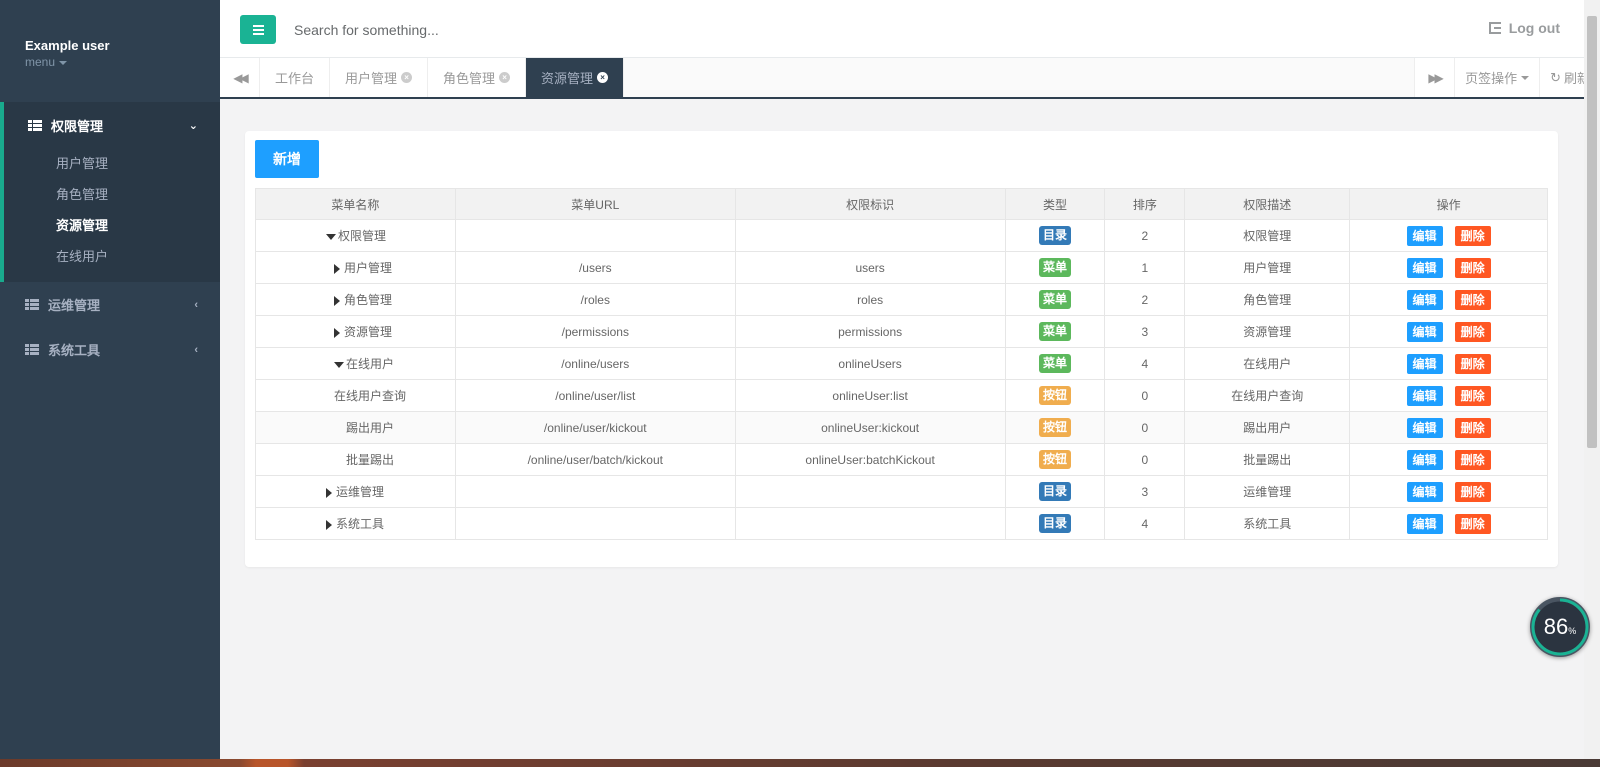 The image size is (1600, 767). What do you see at coordinates (355, 204) in the screenshot?
I see `column-header: 菜单名称` at bounding box center [355, 204].